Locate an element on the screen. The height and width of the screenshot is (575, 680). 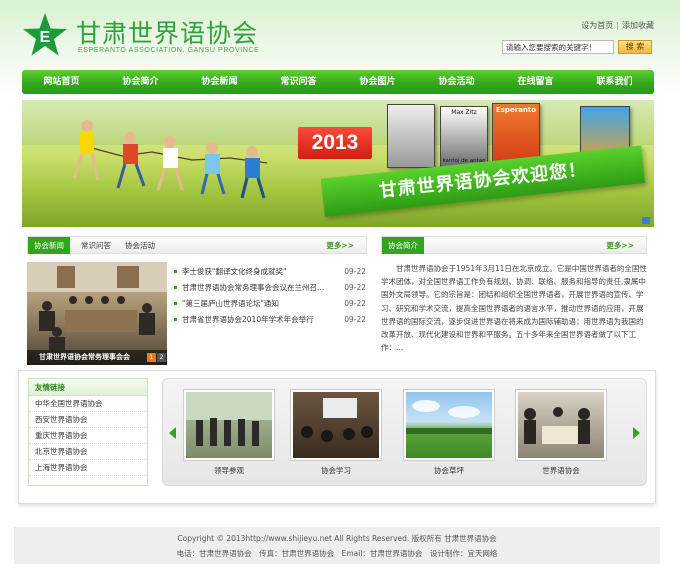
news-item: 李士俊获"翻译文化终身成就奖" 09-22 is located at coordinates (270, 272).